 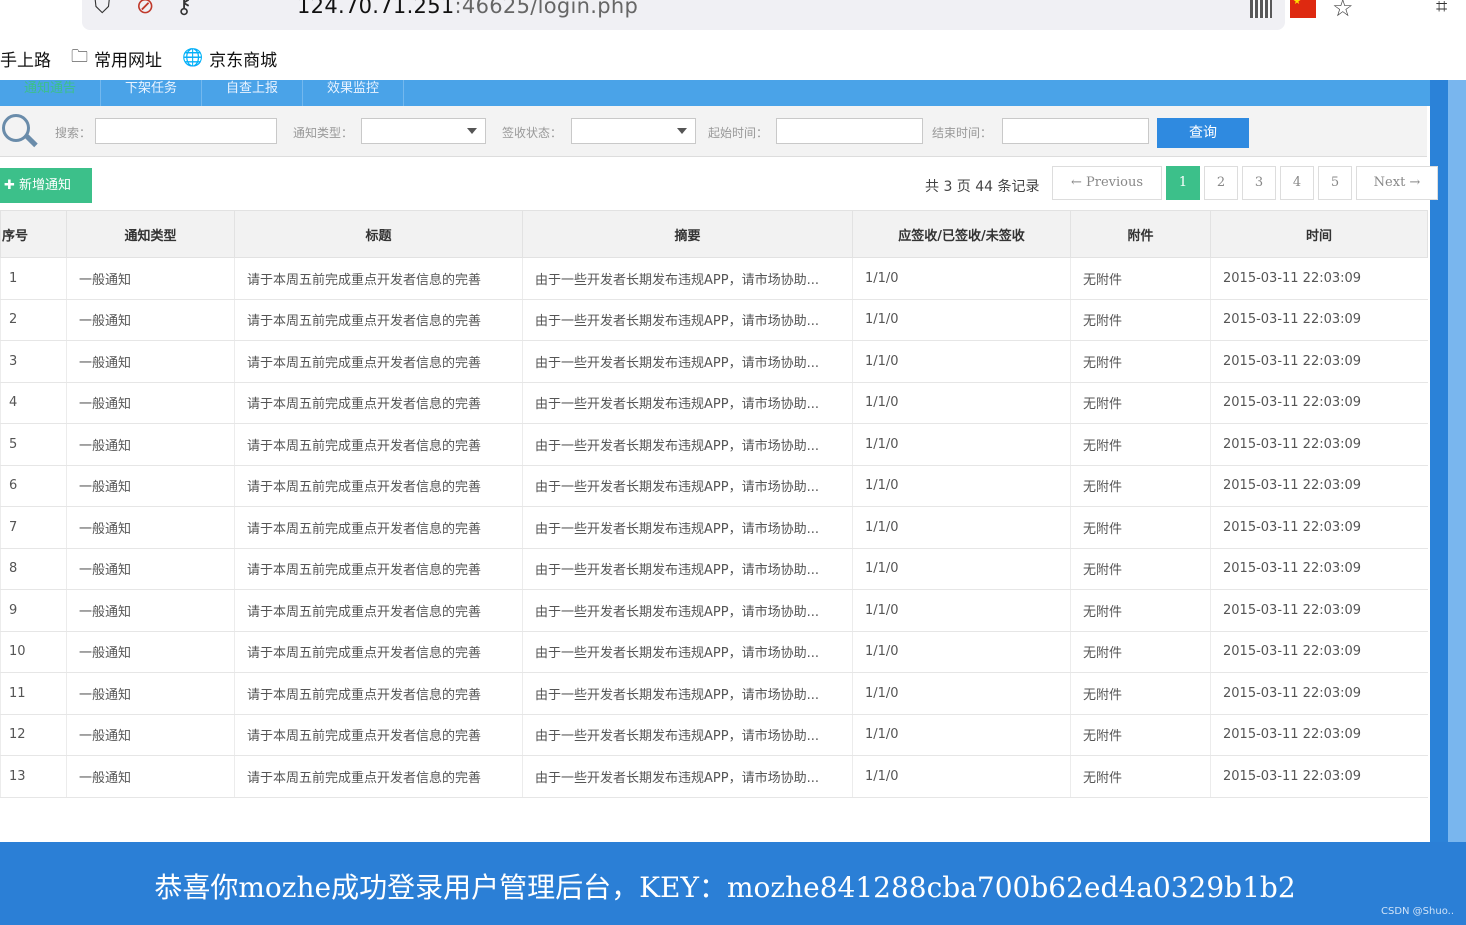 What do you see at coordinates (1075, 131) in the screenshot?
I see `end-time-input` at bounding box center [1075, 131].